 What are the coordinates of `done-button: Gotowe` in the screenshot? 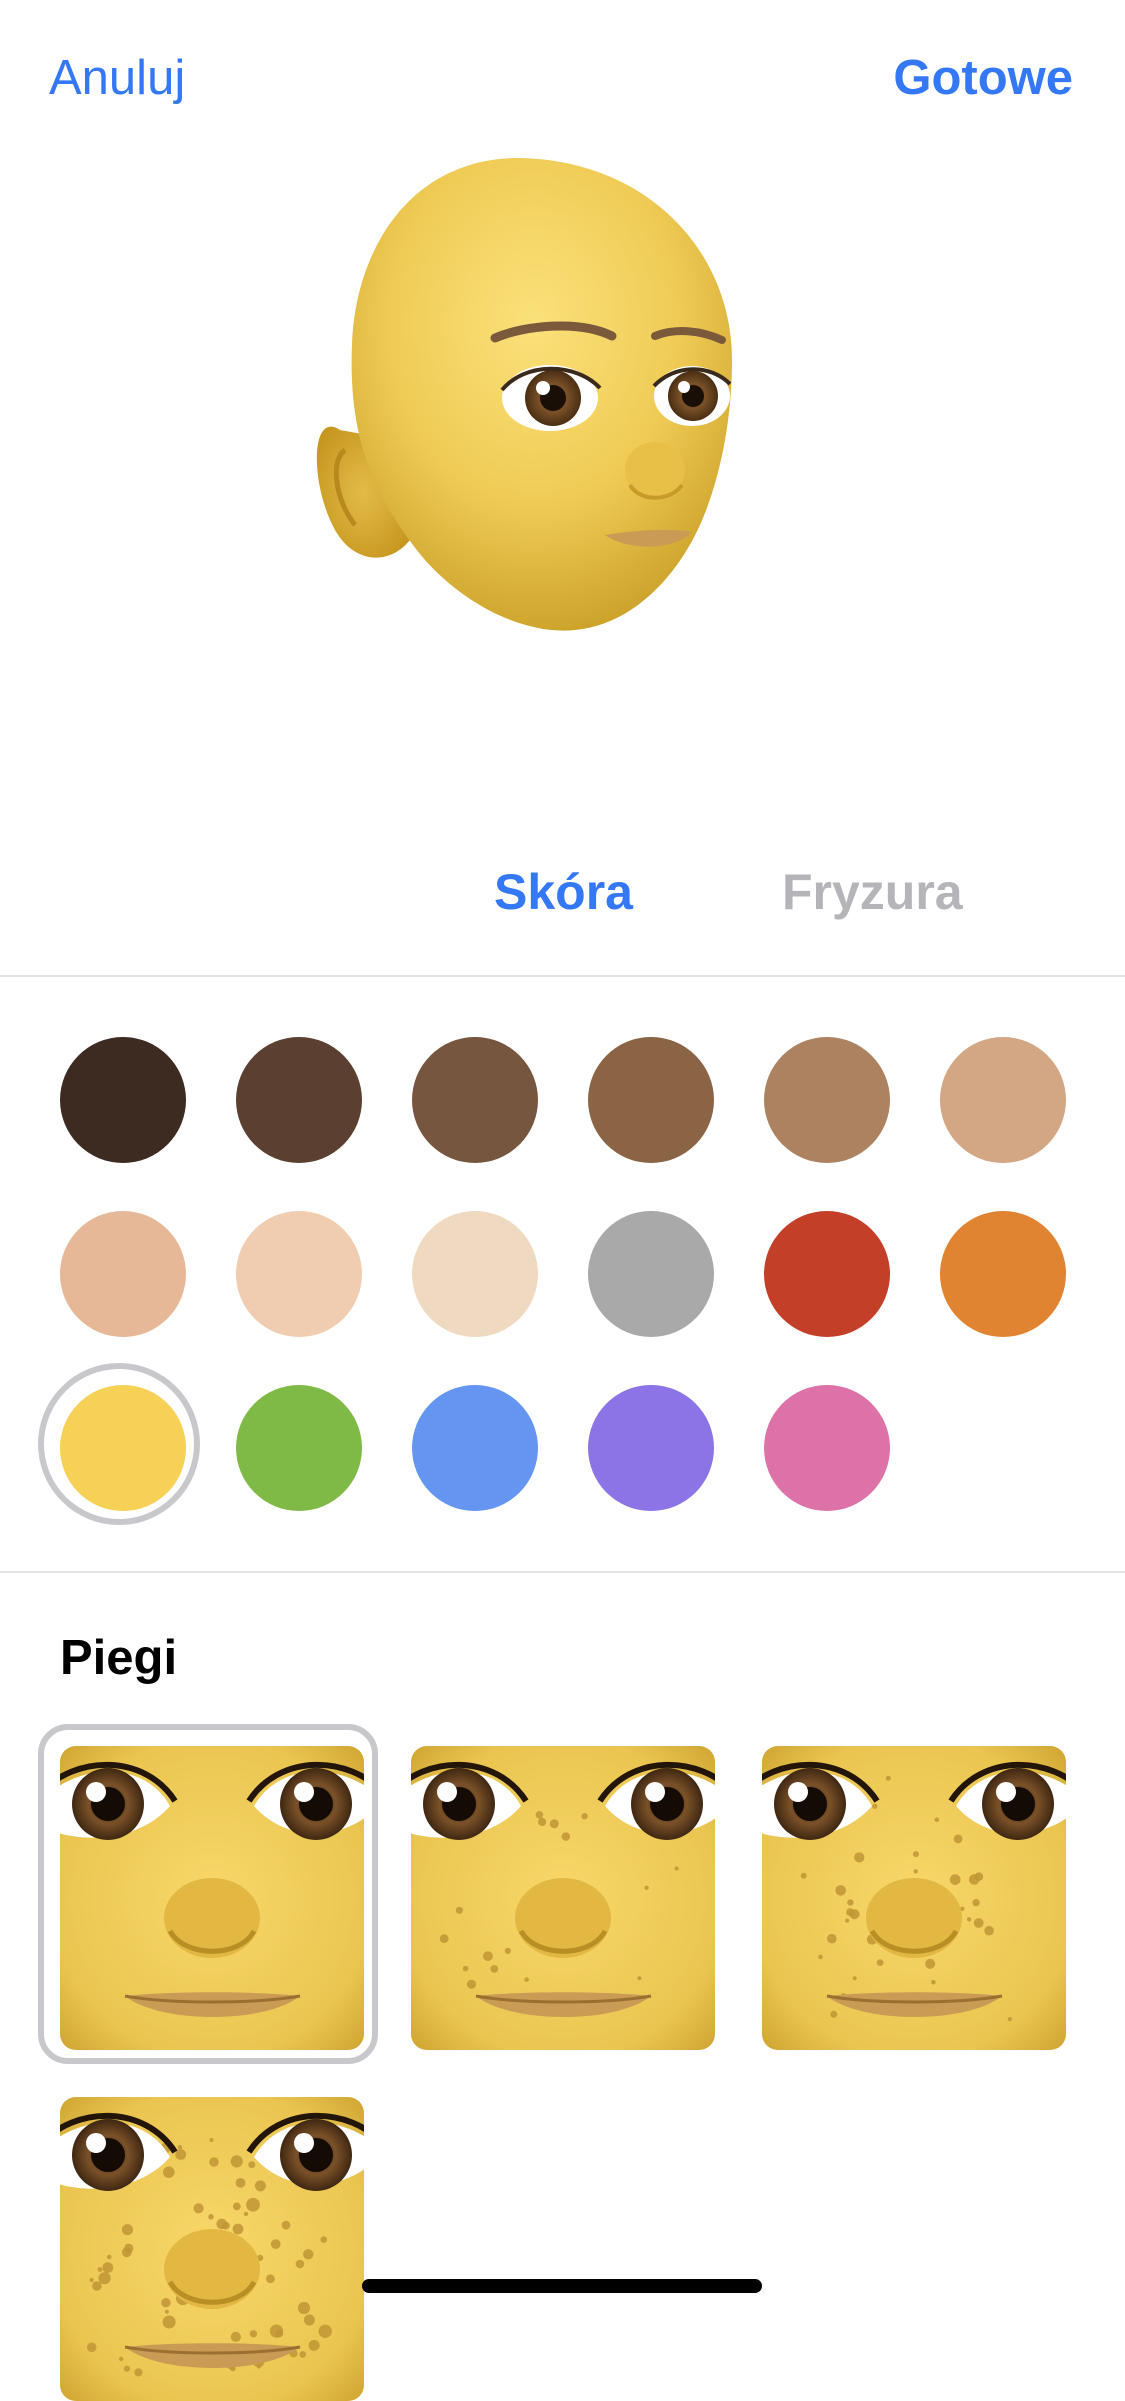 It's located at (983, 78).